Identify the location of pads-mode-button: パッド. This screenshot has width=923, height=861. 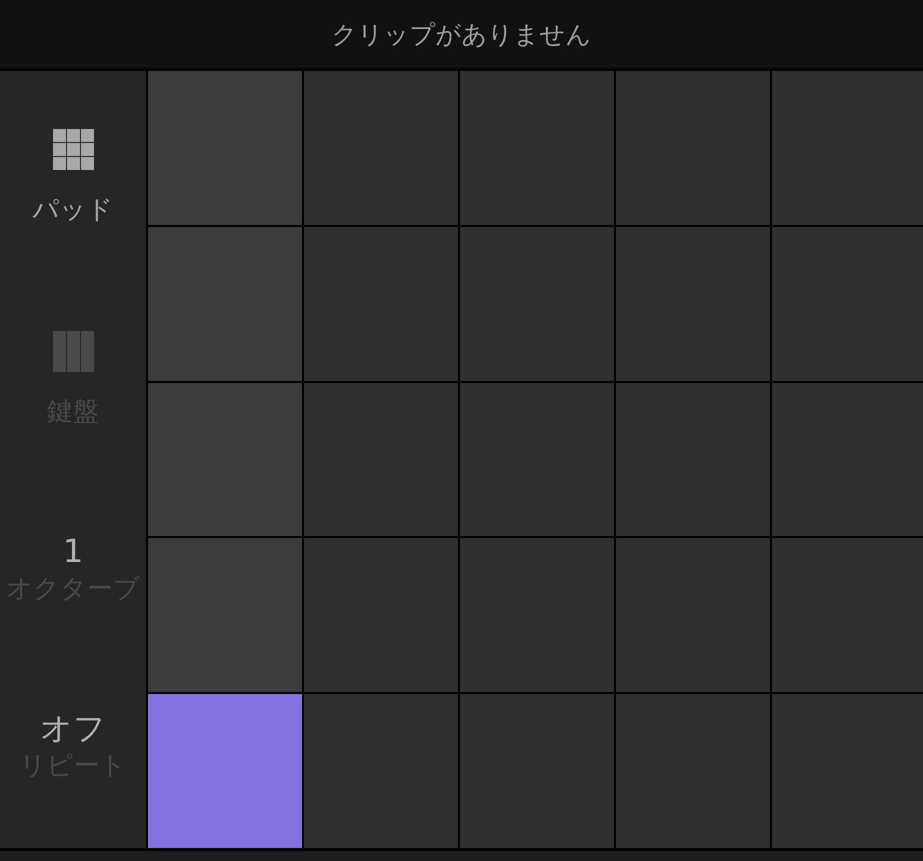
(73, 176).